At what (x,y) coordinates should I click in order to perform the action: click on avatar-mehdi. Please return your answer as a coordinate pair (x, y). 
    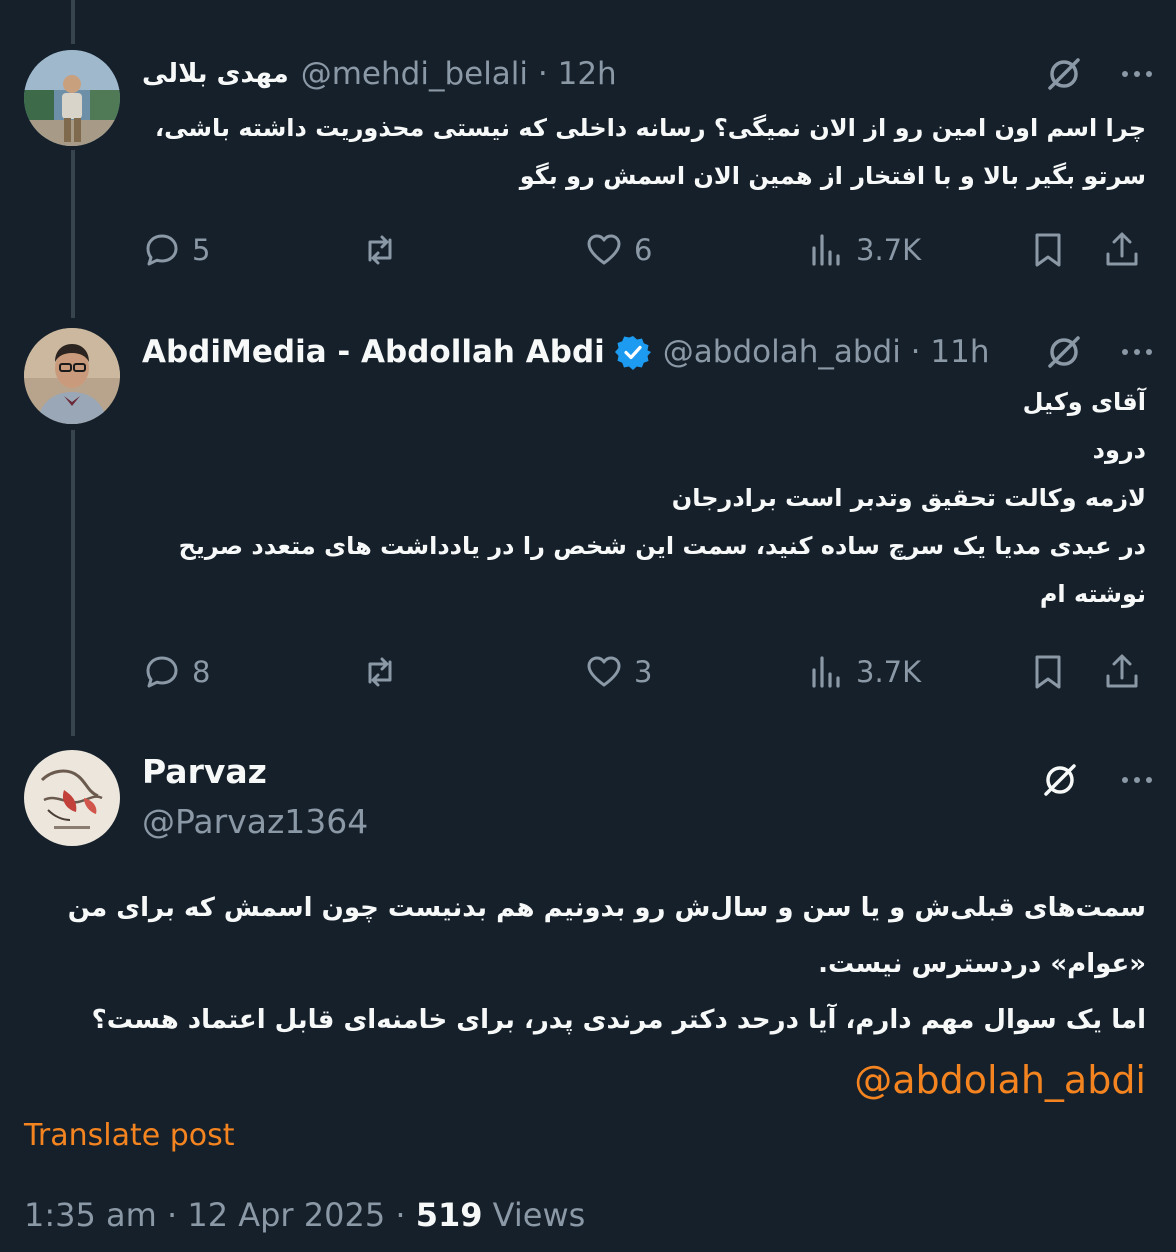
    Looking at the image, I should click on (72, 98).